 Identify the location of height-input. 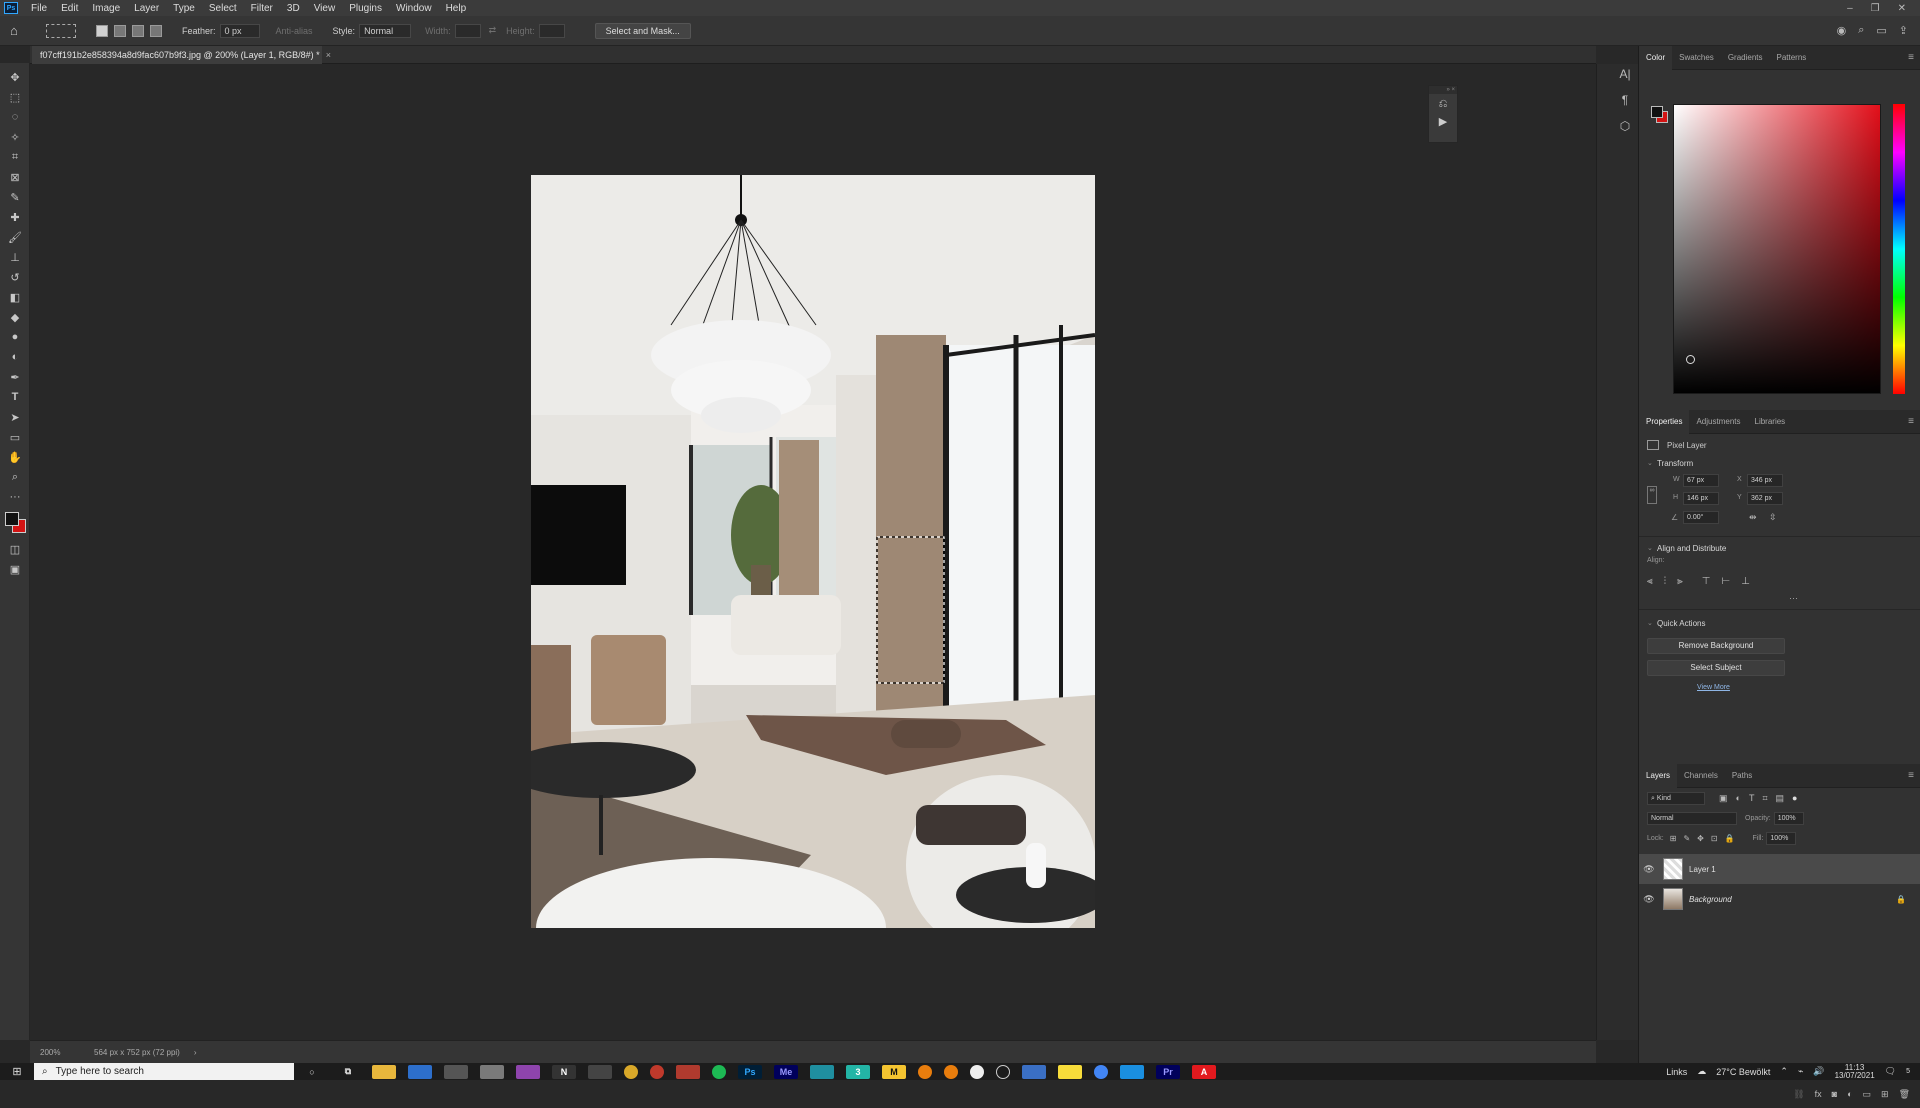
(551, 30).